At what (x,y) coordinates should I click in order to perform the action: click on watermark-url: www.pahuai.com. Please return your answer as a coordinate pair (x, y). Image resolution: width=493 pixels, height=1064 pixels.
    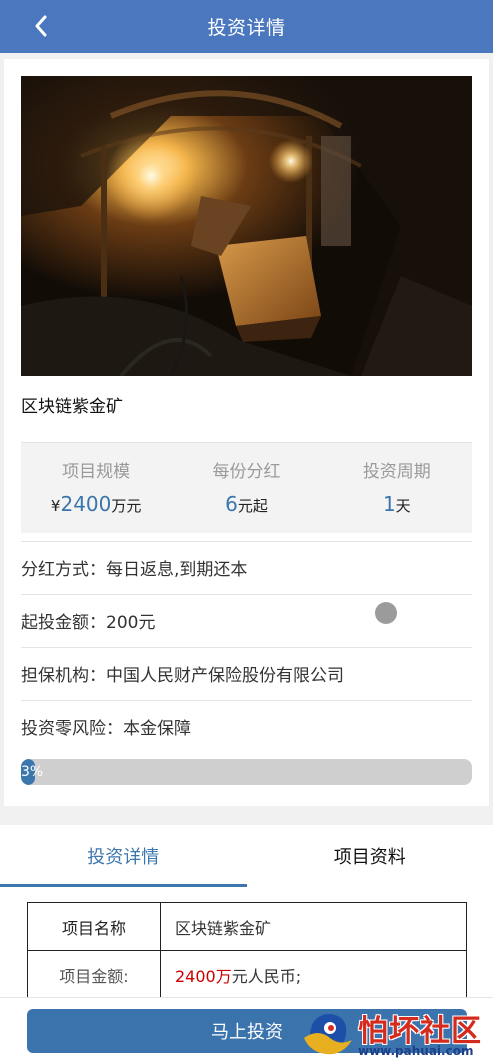
    Looking at the image, I should click on (416, 1051).